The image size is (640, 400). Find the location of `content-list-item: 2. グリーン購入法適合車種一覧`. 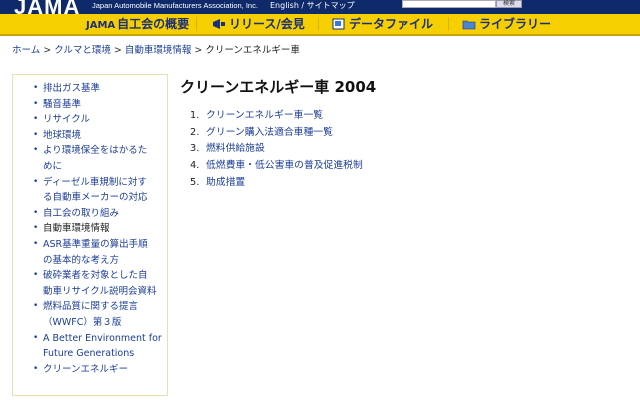

content-list-item: 2. グリーン購入法適合車種一覧 is located at coordinates (276, 133).